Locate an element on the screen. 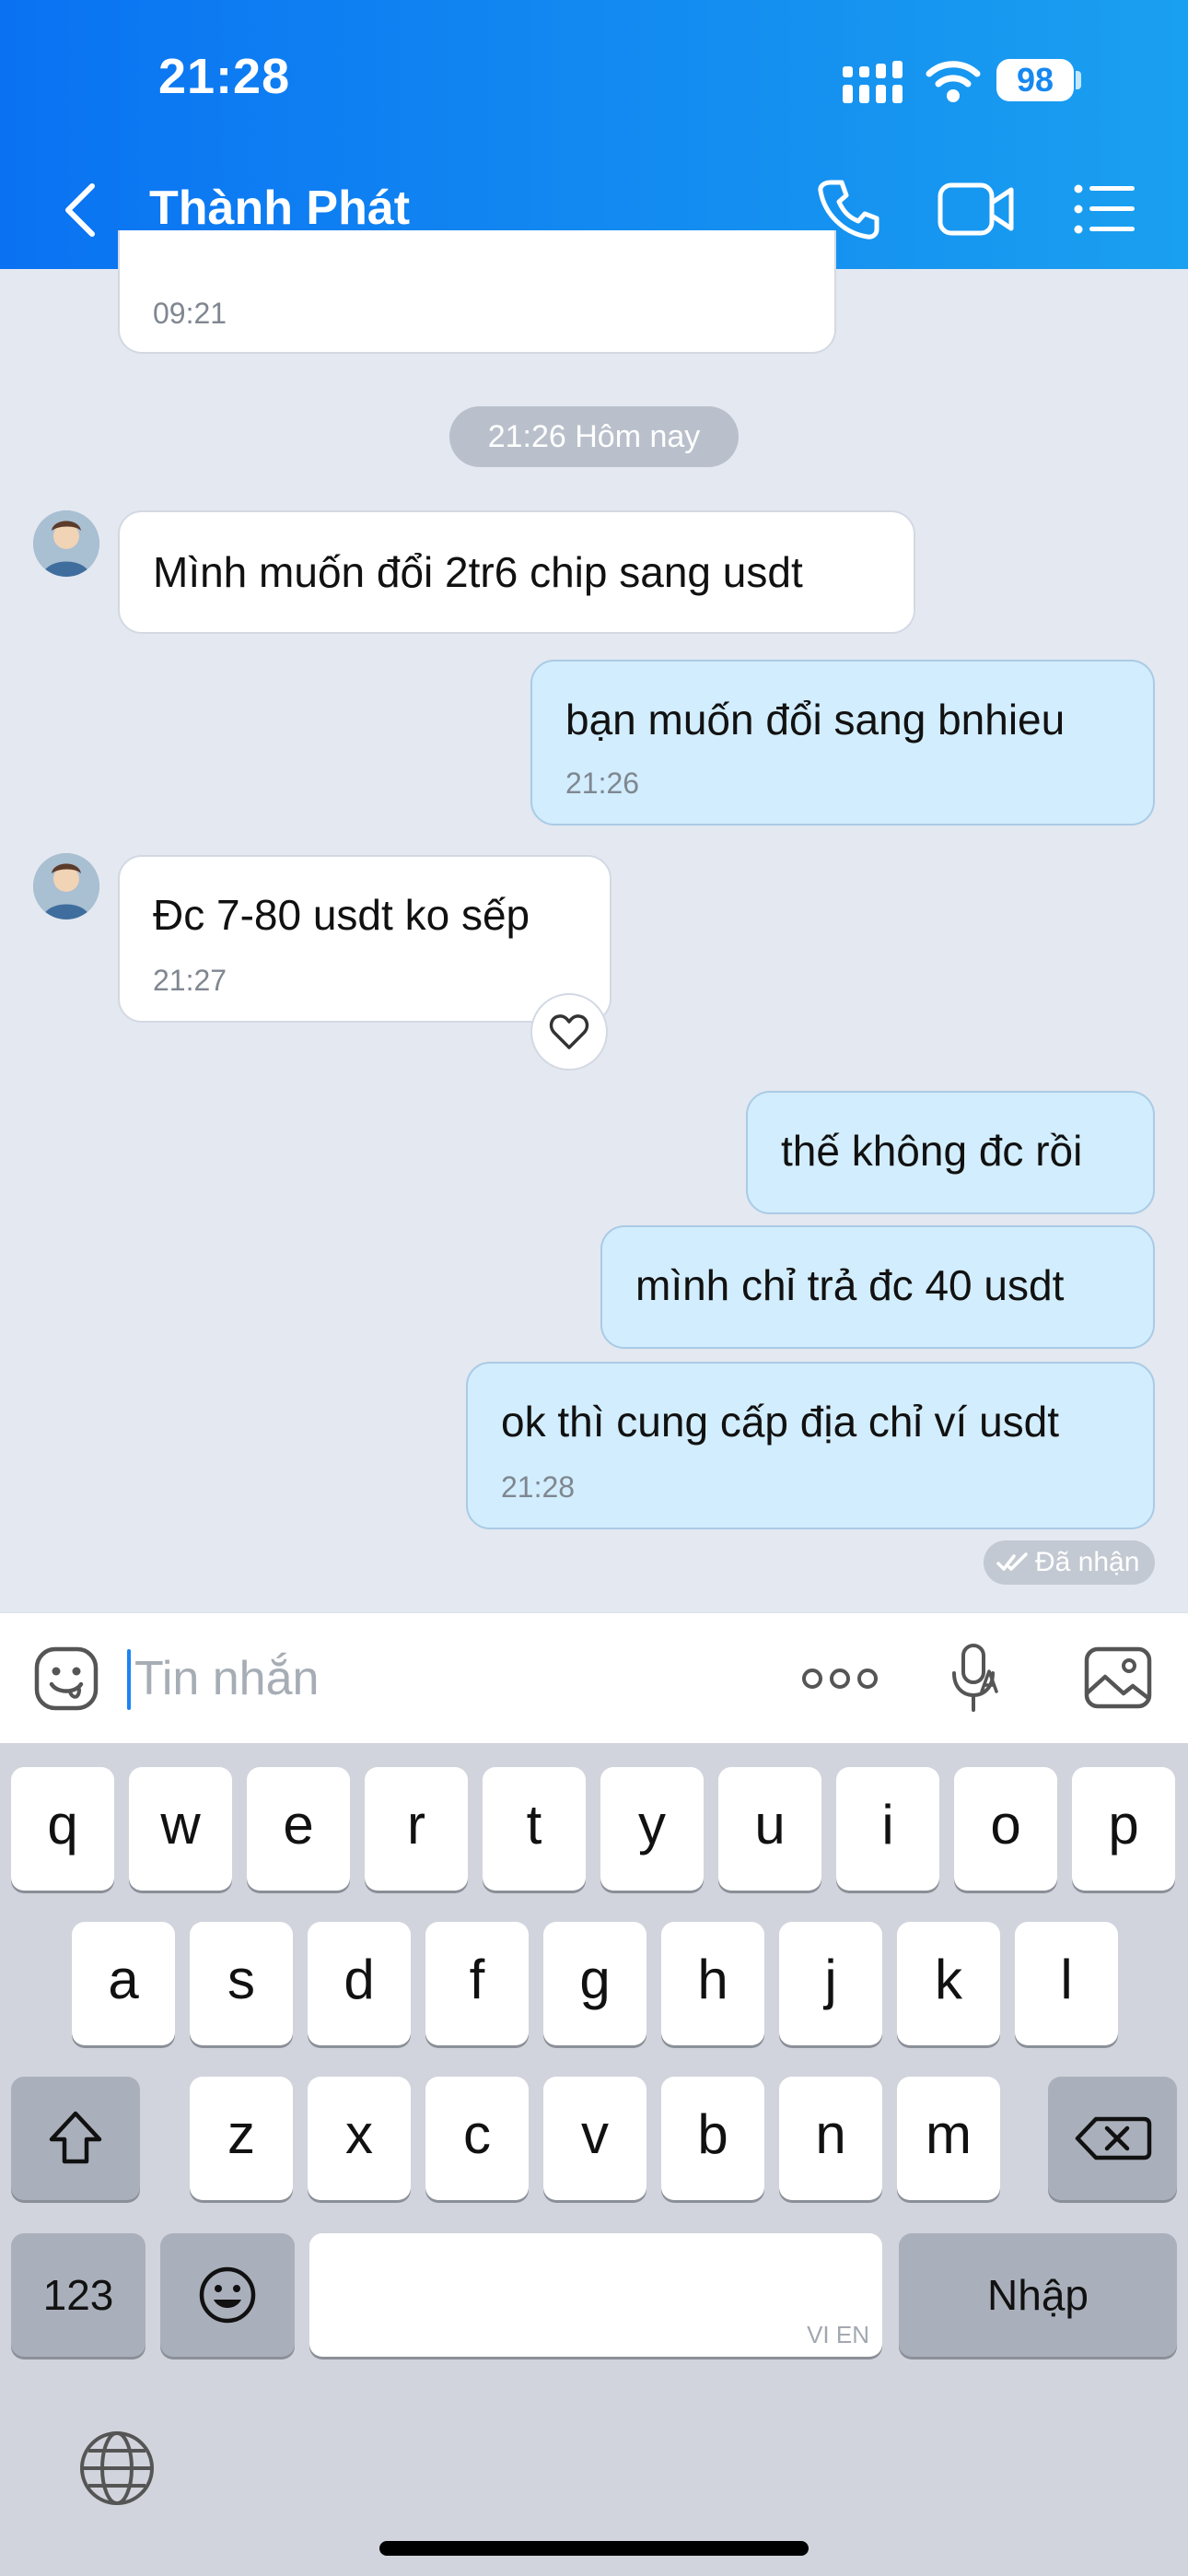 This screenshot has width=1188, height=2576. message-bubble-partial: 09:21 is located at coordinates (477, 292).